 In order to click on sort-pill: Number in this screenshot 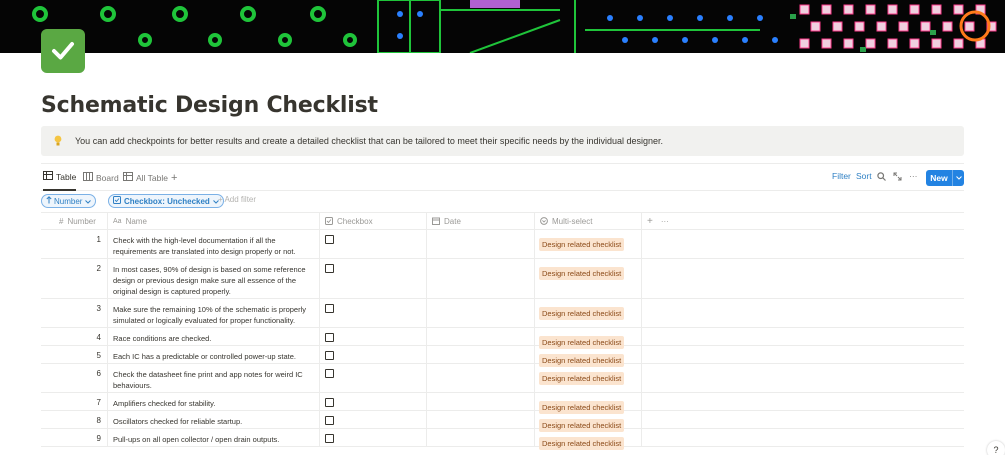, I will do `click(69, 201)`.